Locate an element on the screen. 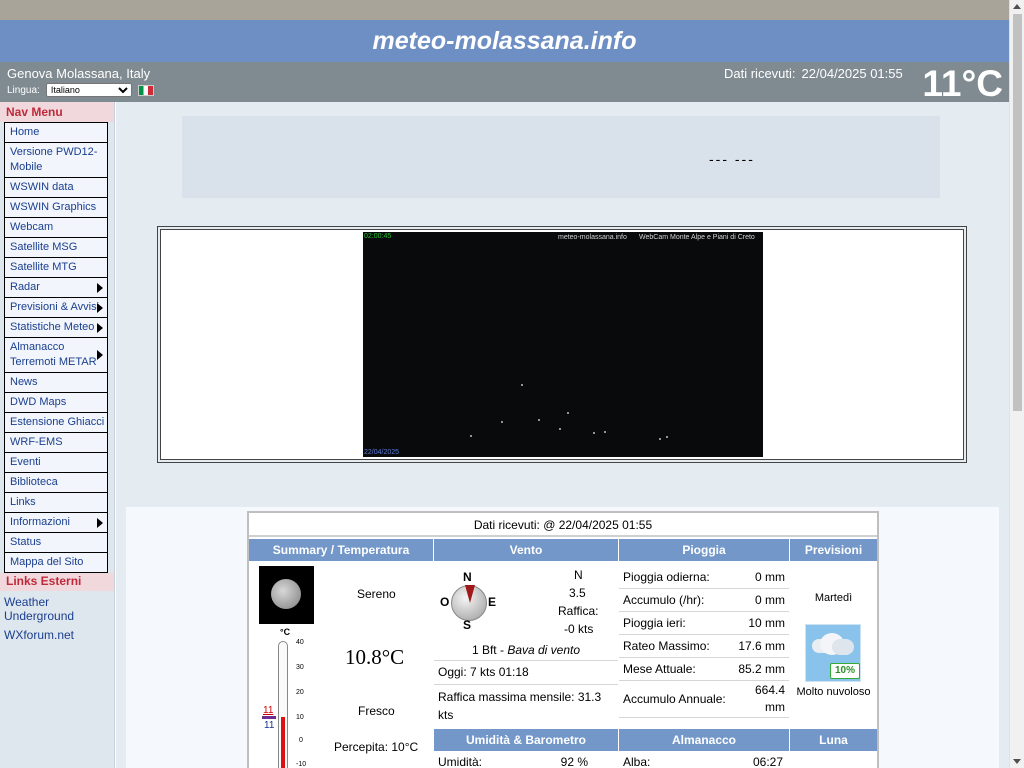  scroll-up-icon is located at coordinates (1017, 6).